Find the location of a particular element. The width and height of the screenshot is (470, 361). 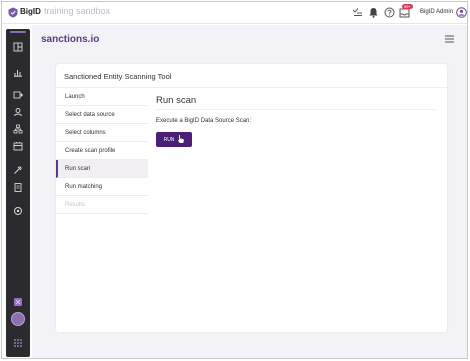

step-launch: Launch is located at coordinates (102, 97).